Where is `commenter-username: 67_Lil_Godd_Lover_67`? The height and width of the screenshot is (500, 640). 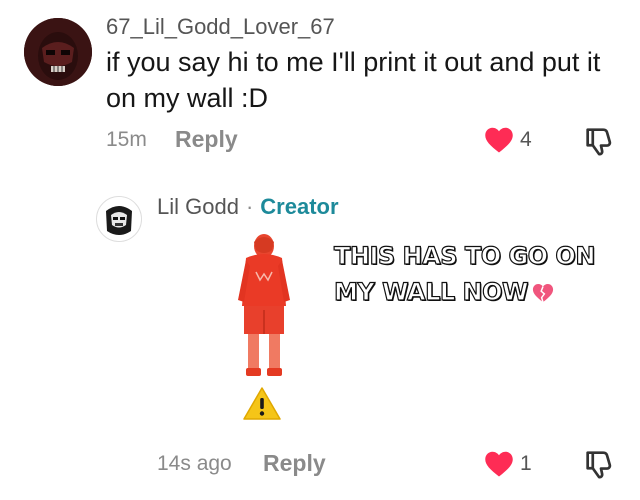 commenter-username: 67_Lil_Godd_Lover_67 is located at coordinates (220, 27).